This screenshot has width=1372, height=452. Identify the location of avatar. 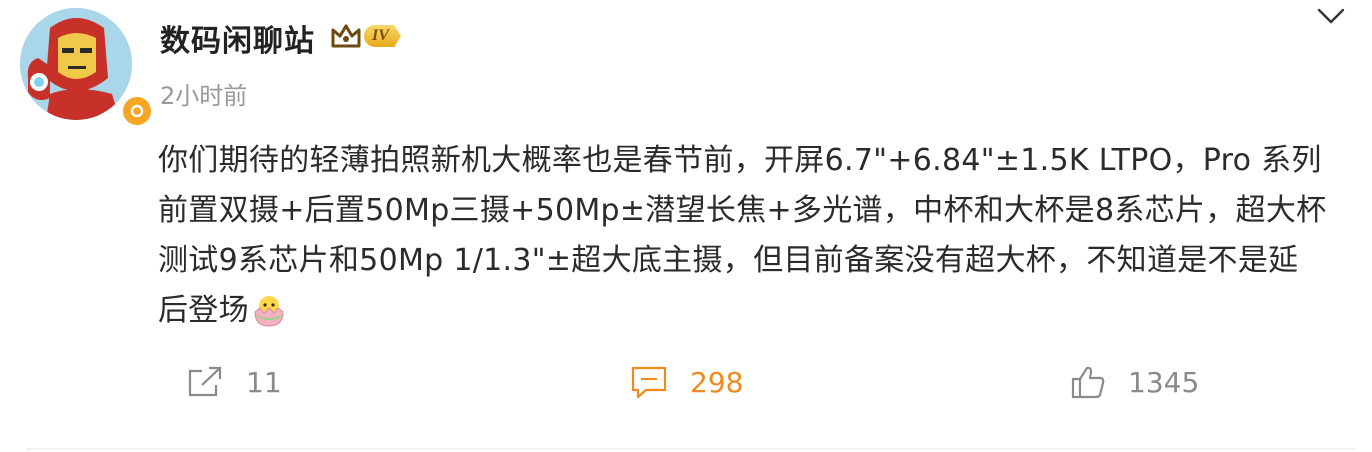
(87, 68).